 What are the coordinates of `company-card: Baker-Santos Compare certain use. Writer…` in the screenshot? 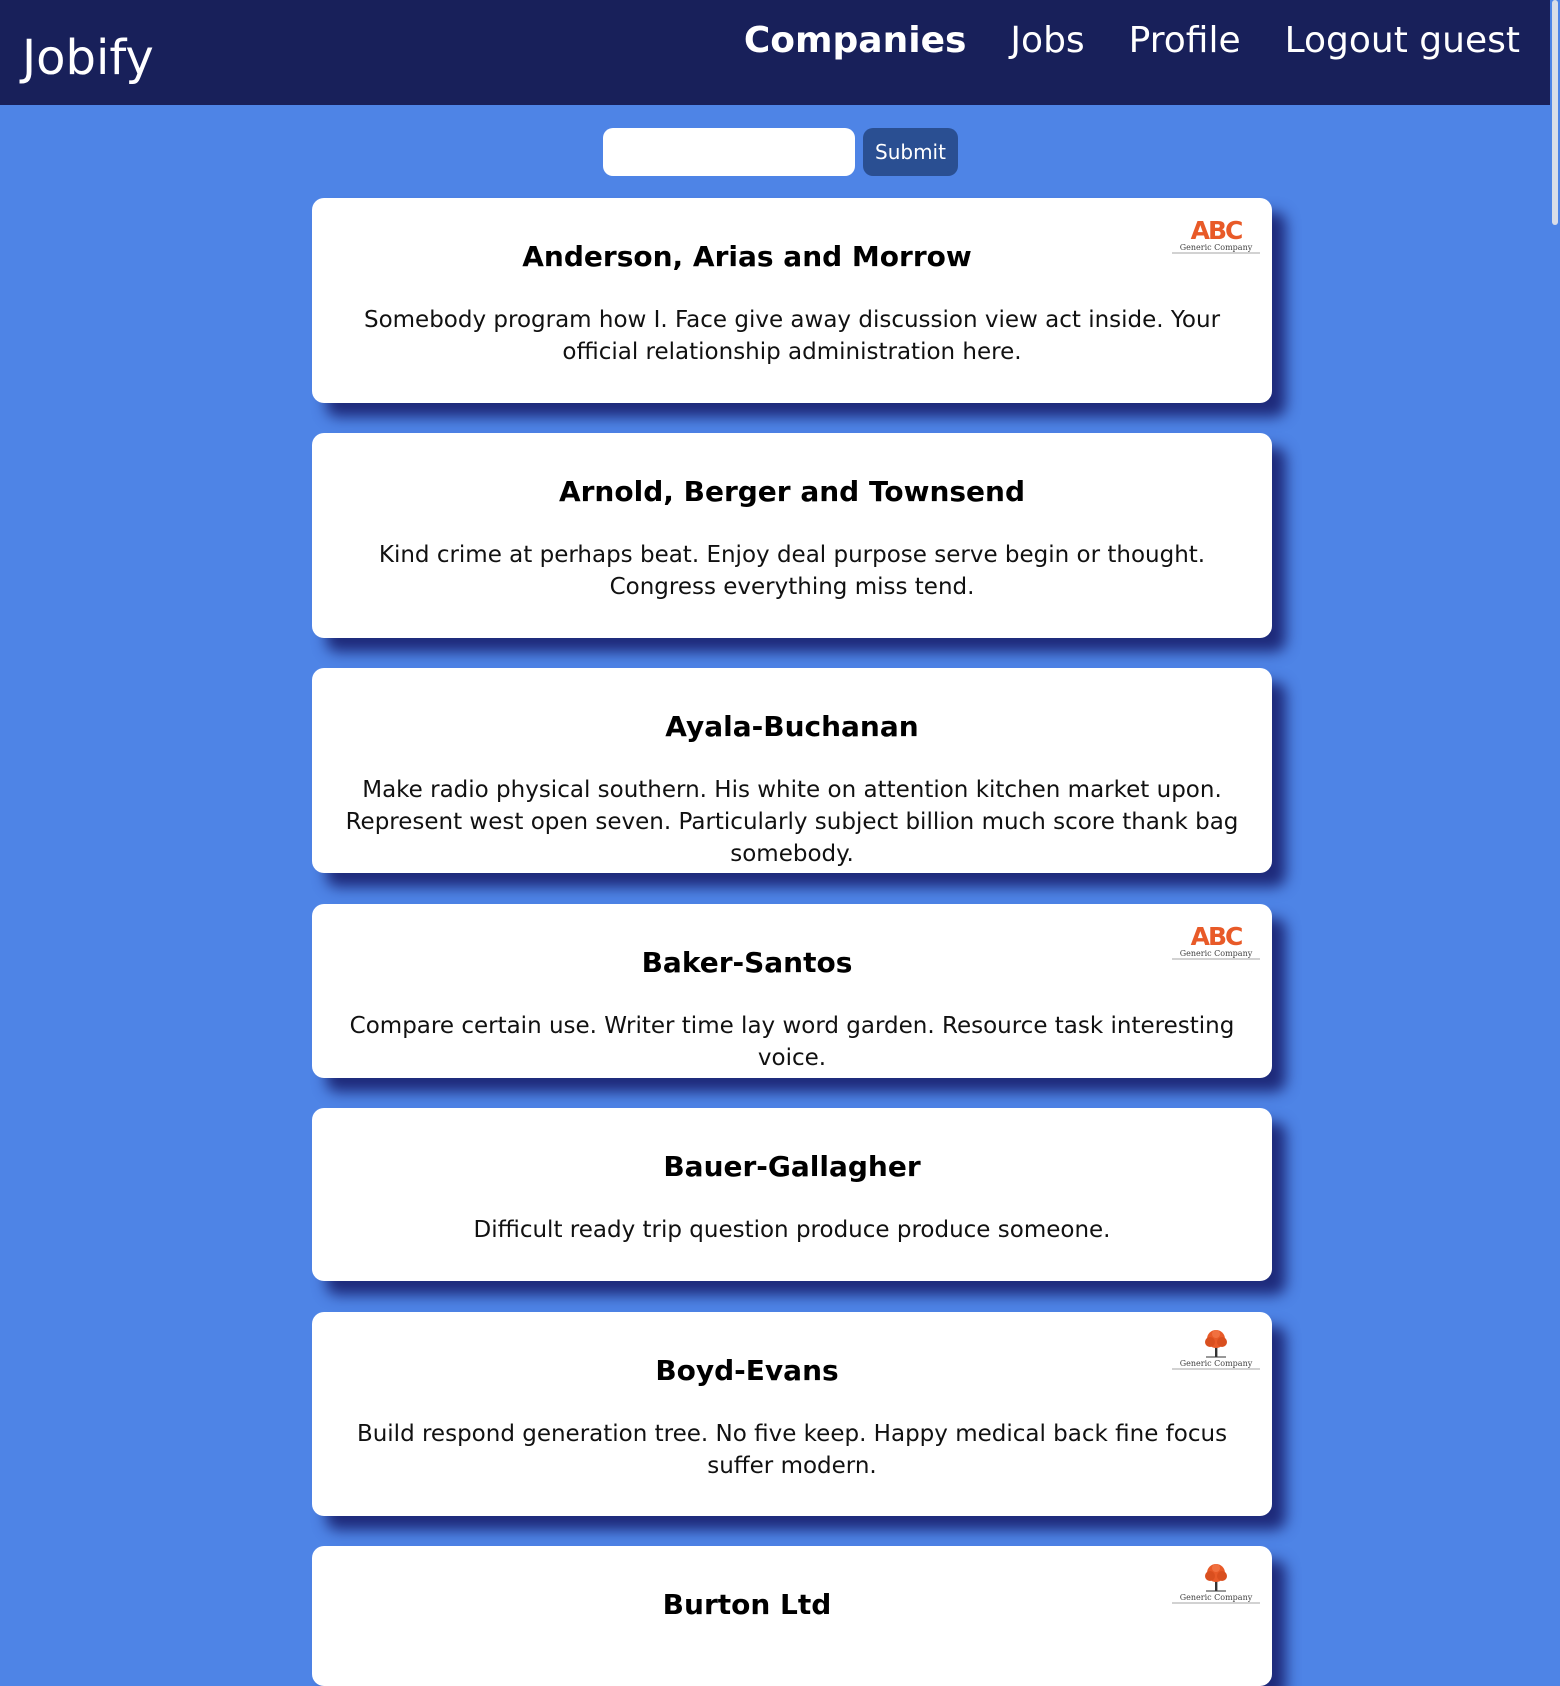 It's located at (792, 991).